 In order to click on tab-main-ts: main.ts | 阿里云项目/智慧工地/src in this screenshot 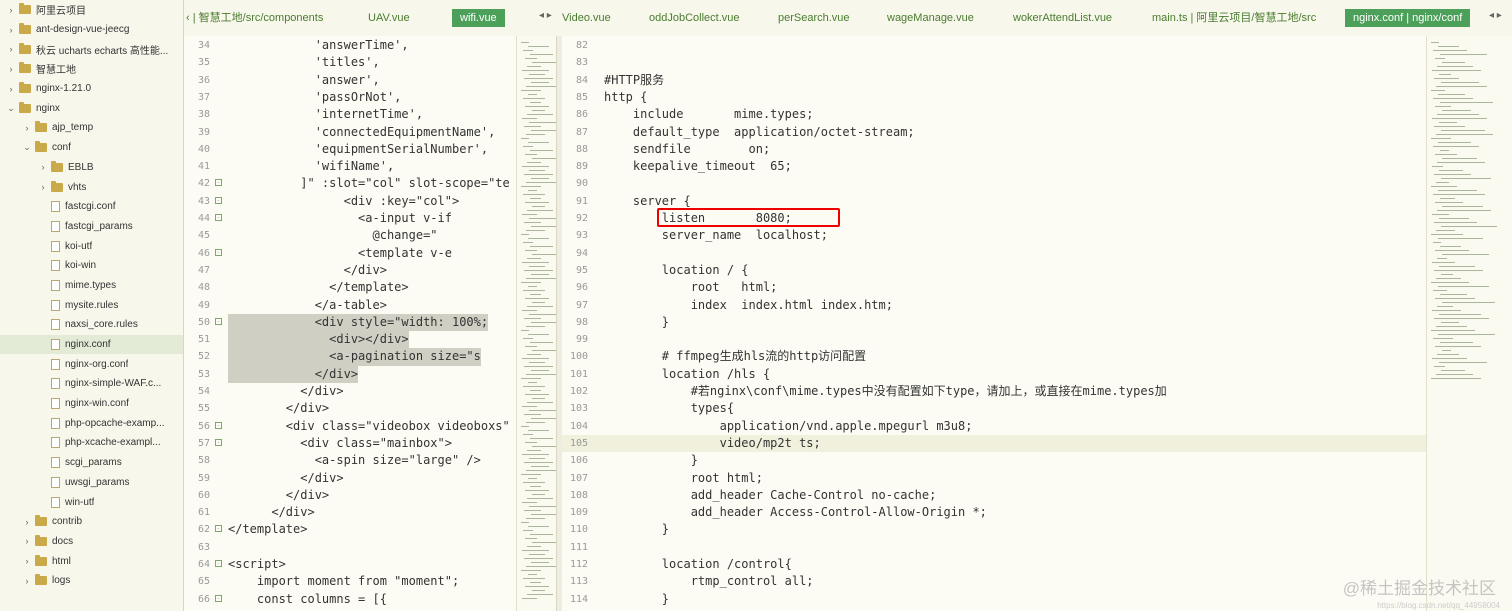, I will do `click(1234, 18)`.